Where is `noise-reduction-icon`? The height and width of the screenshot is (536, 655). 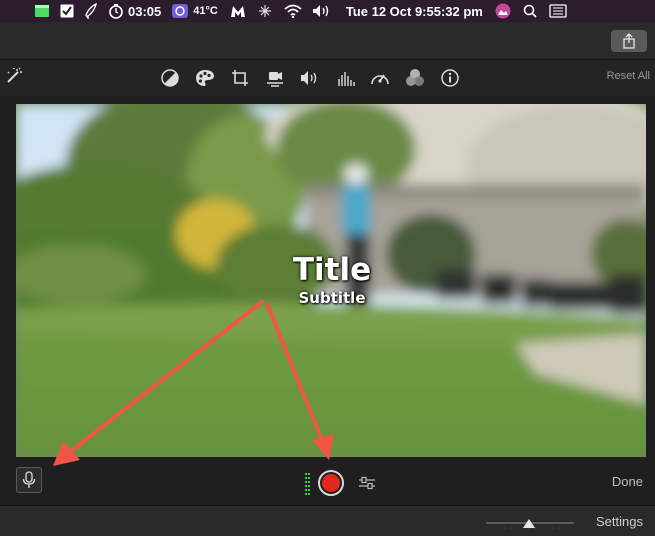
noise-reduction-icon is located at coordinates (346, 78).